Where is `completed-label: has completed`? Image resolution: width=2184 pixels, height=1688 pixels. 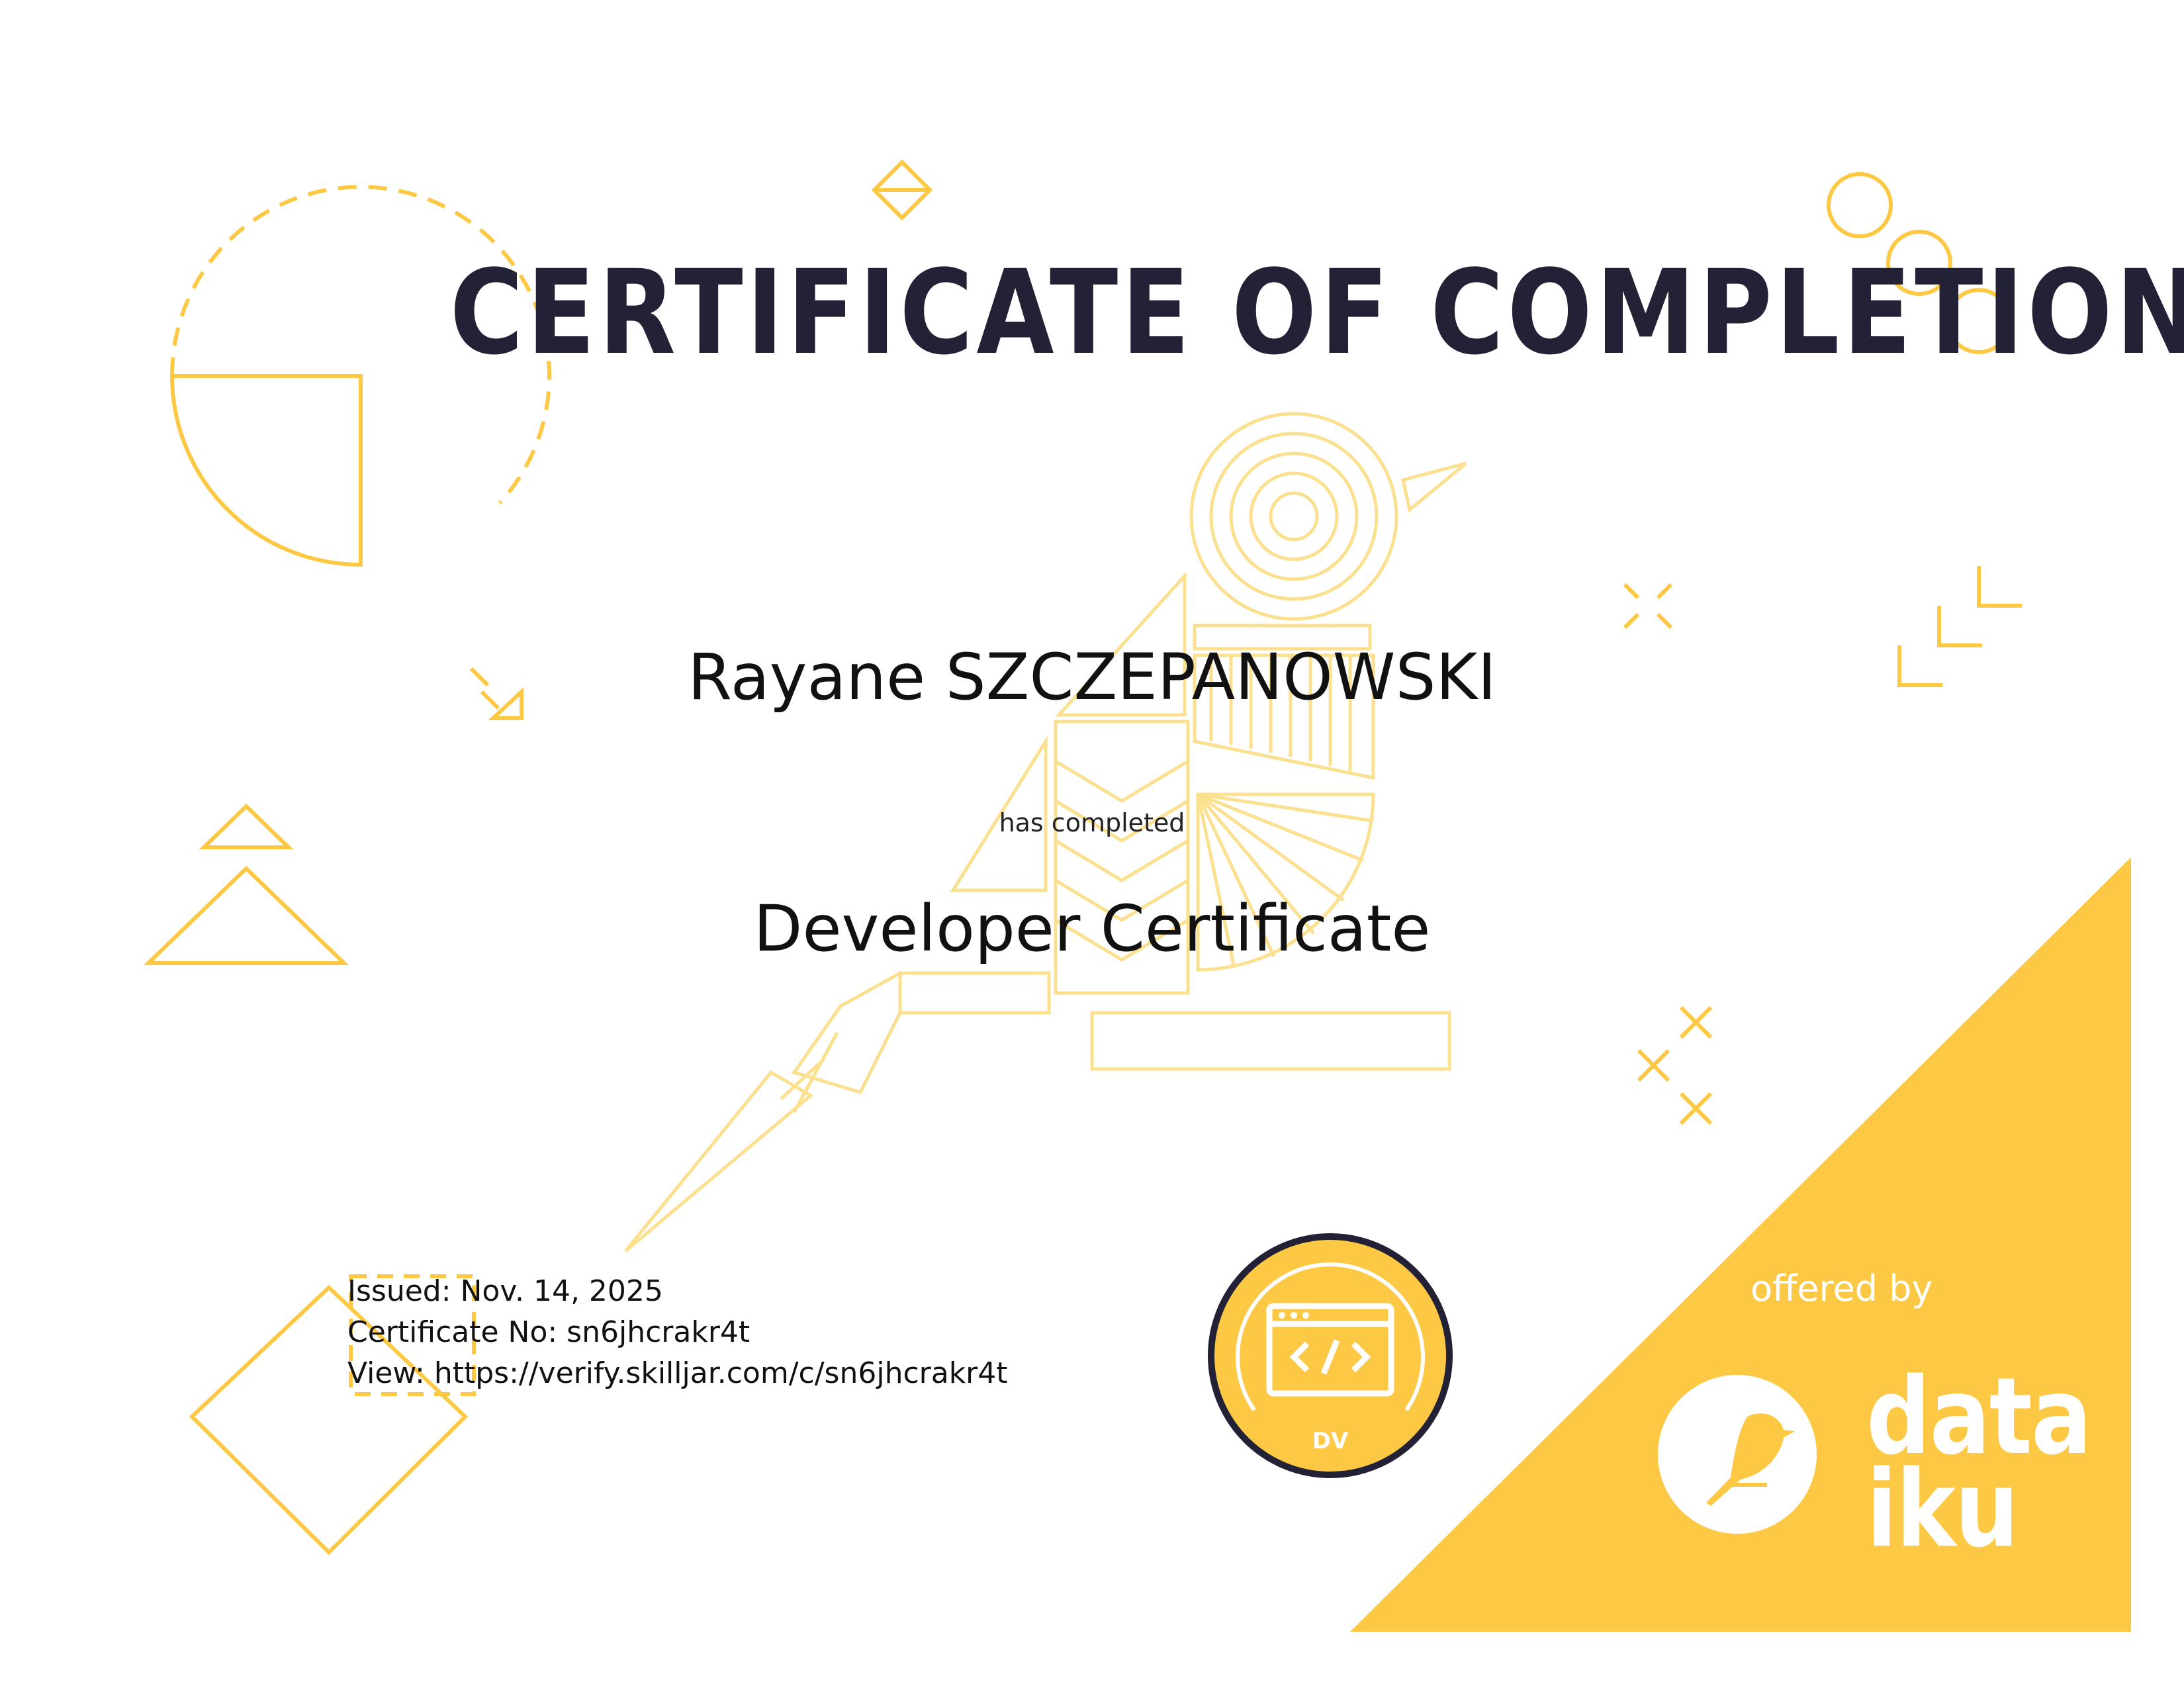
completed-label: has completed is located at coordinates (1092, 822).